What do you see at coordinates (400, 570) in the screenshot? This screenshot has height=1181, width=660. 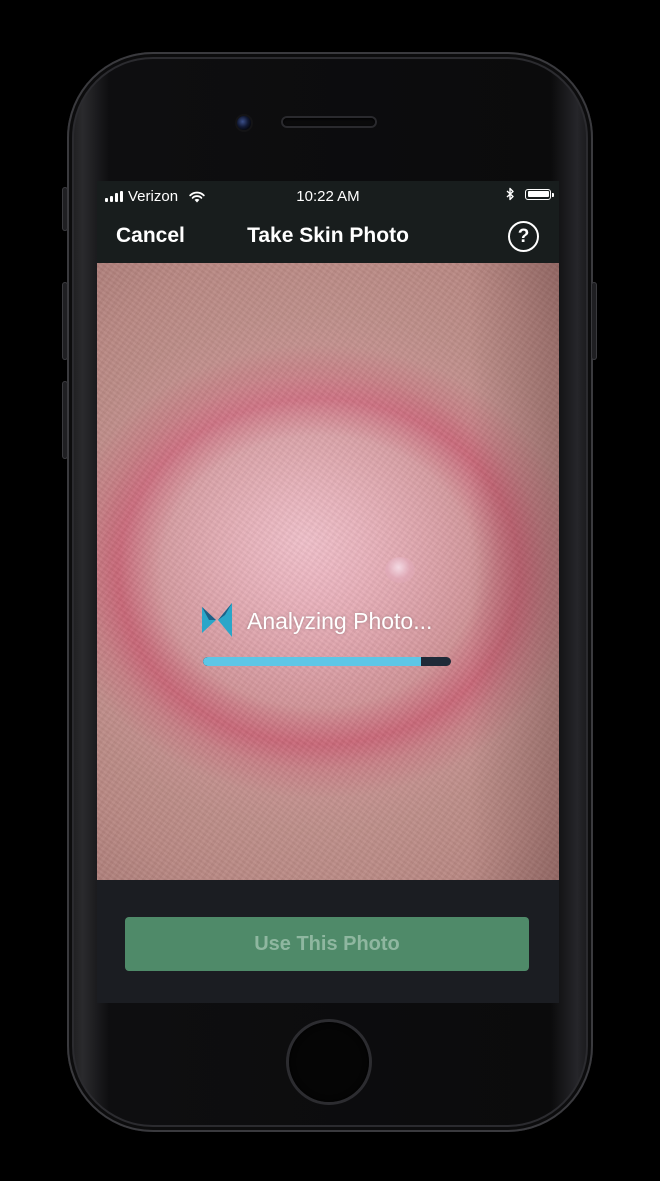 I see `skin-bump` at bounding box center [400, 570].